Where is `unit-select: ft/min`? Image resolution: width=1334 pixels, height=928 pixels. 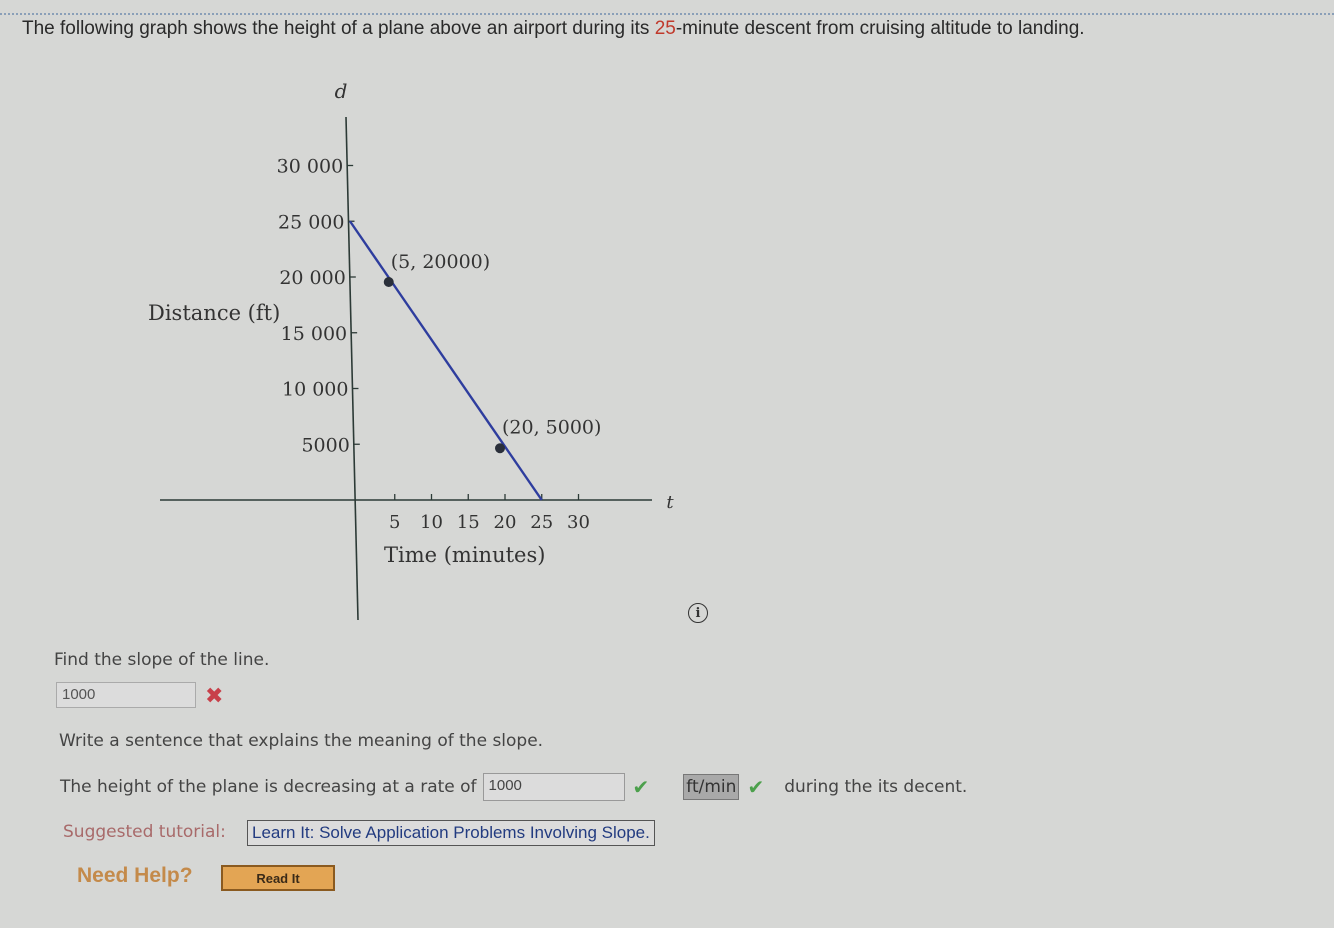 unit-select: ft/min is located at coordinates (711, 787).